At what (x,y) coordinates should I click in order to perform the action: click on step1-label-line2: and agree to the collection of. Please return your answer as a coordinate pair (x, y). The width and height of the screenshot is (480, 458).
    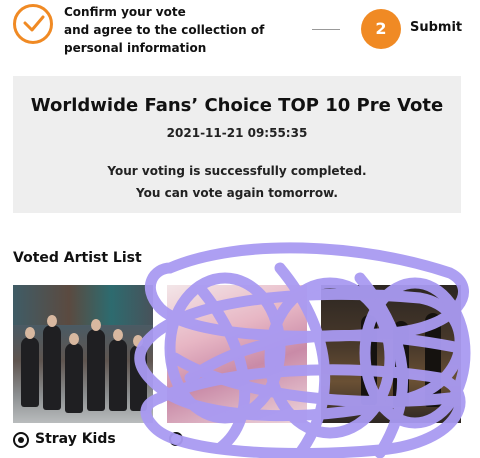
    Looking at the image, I should click on (164, 30).